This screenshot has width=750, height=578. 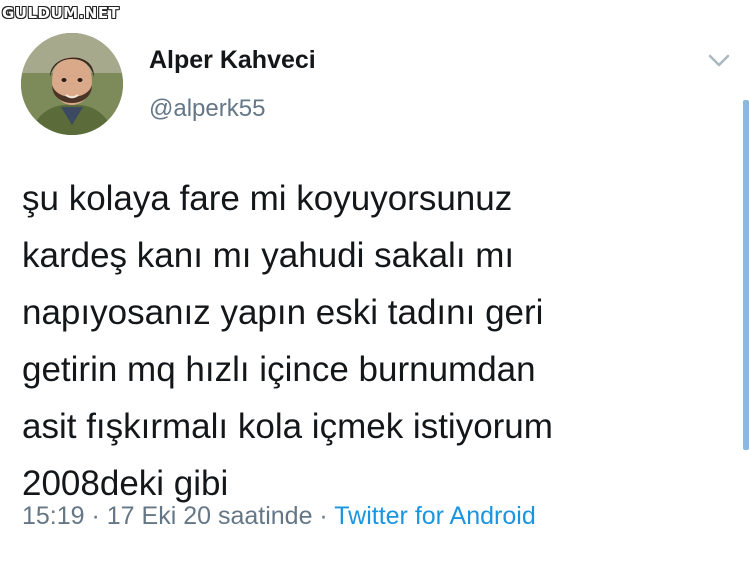 What do you see at coordinates (61, 13) in the screenshot?
I see `watermark: GULDUM.NET` at bounding box center [61, 13].